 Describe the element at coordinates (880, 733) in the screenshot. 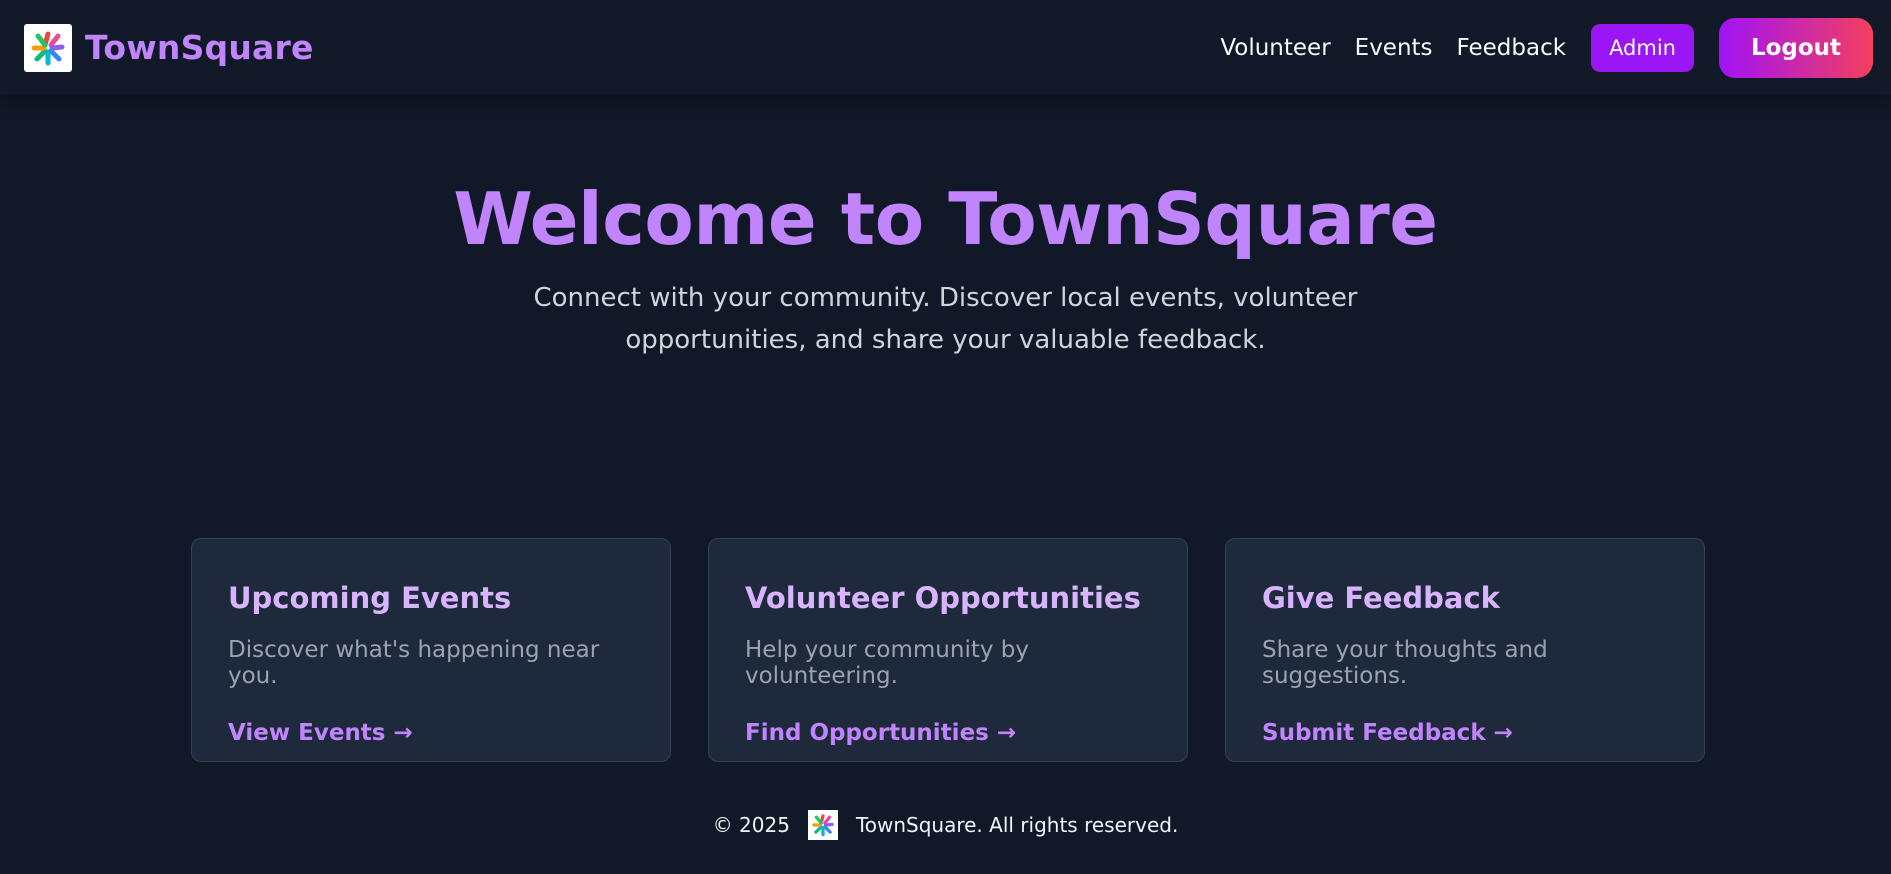

I see `find-opportunities-link: Find Opportunities →` at that location.